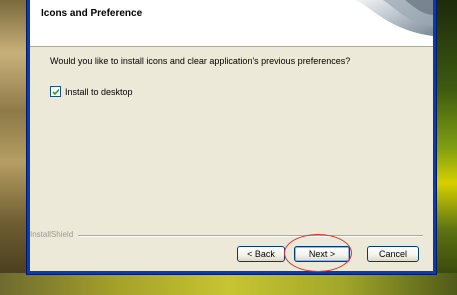  What do you see at coordinates (99, 91) in the screenshot?
I see `install-desktop-label: Install to desktop` at bounding box center [99, 91].